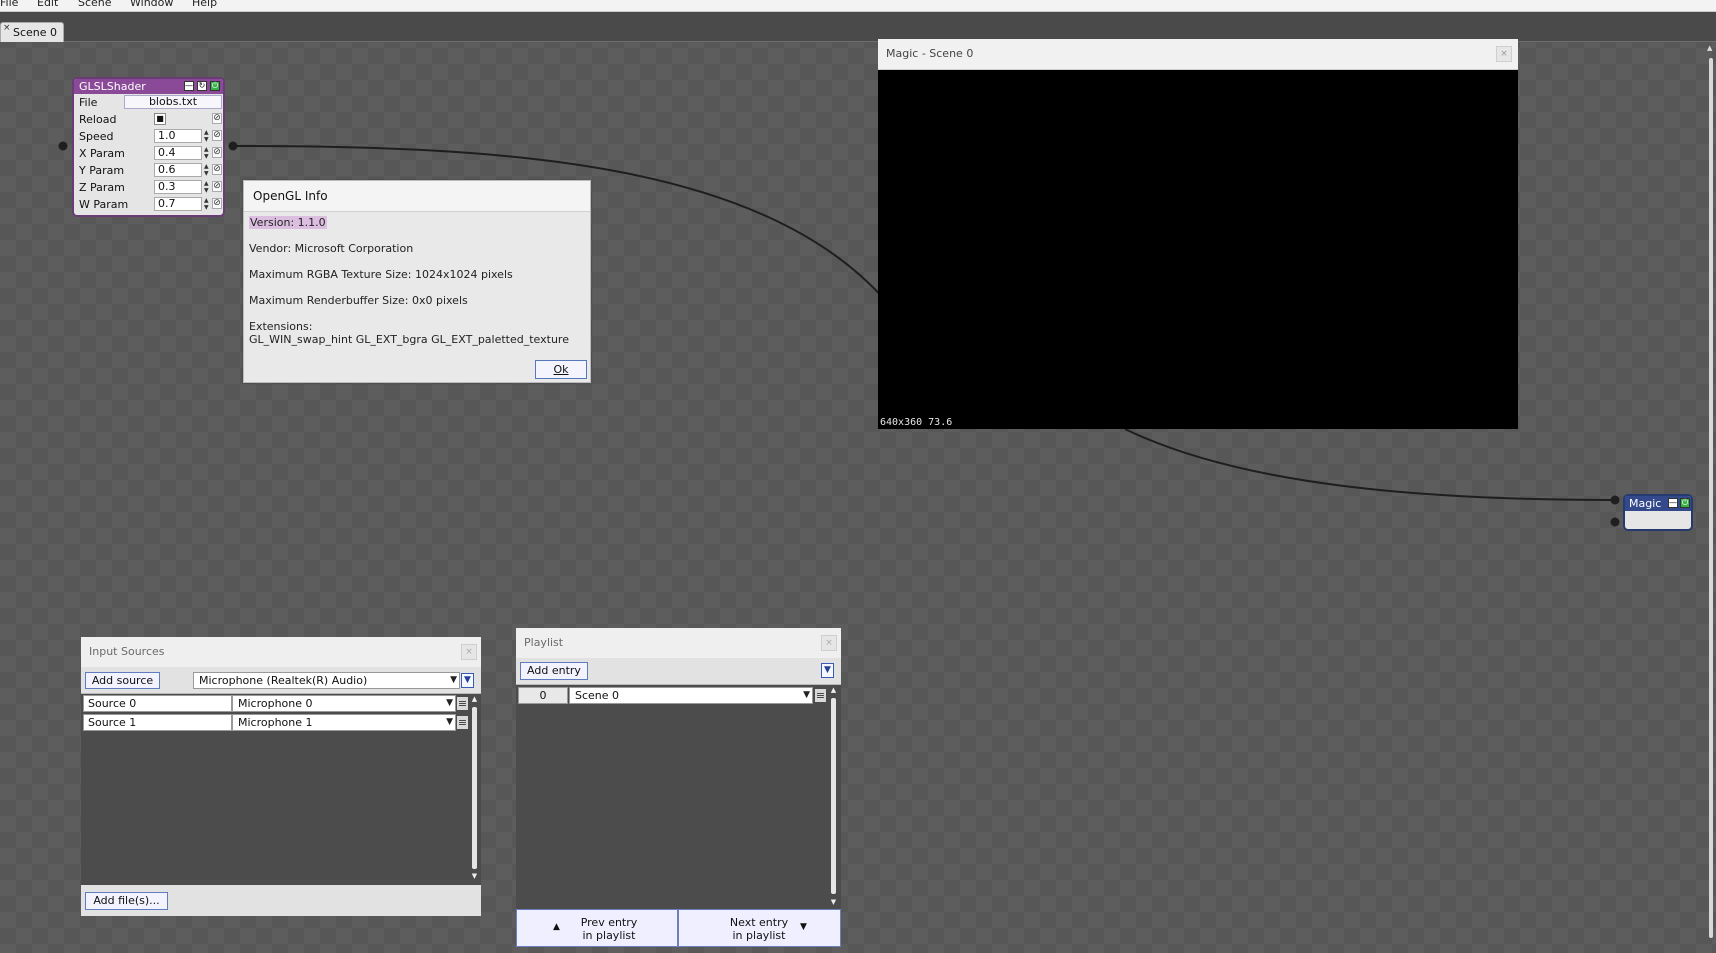  Describe the element at coordinates (678, 643) in the screenshot. I see `playlist-title-bar: Playlist ×` at that location.